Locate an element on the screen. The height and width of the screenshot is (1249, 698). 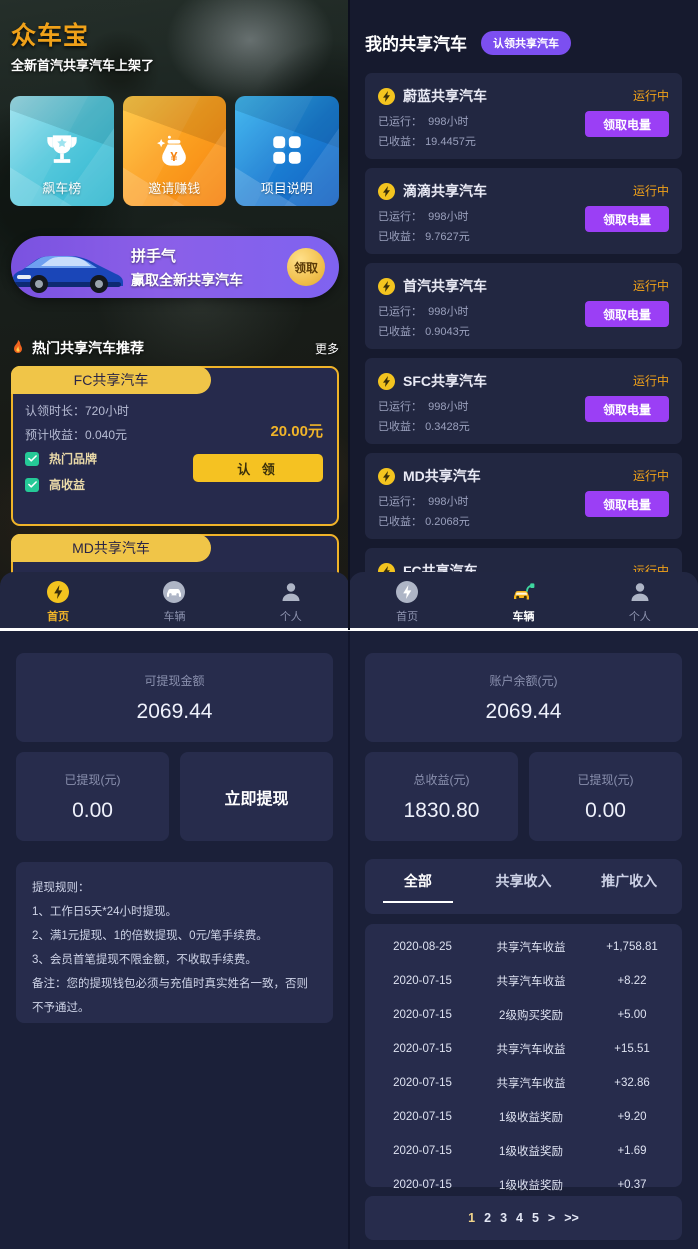
withdraw-rule-line: 1、工作日5天*24小时提现。 is located at coordinates (105, 912).